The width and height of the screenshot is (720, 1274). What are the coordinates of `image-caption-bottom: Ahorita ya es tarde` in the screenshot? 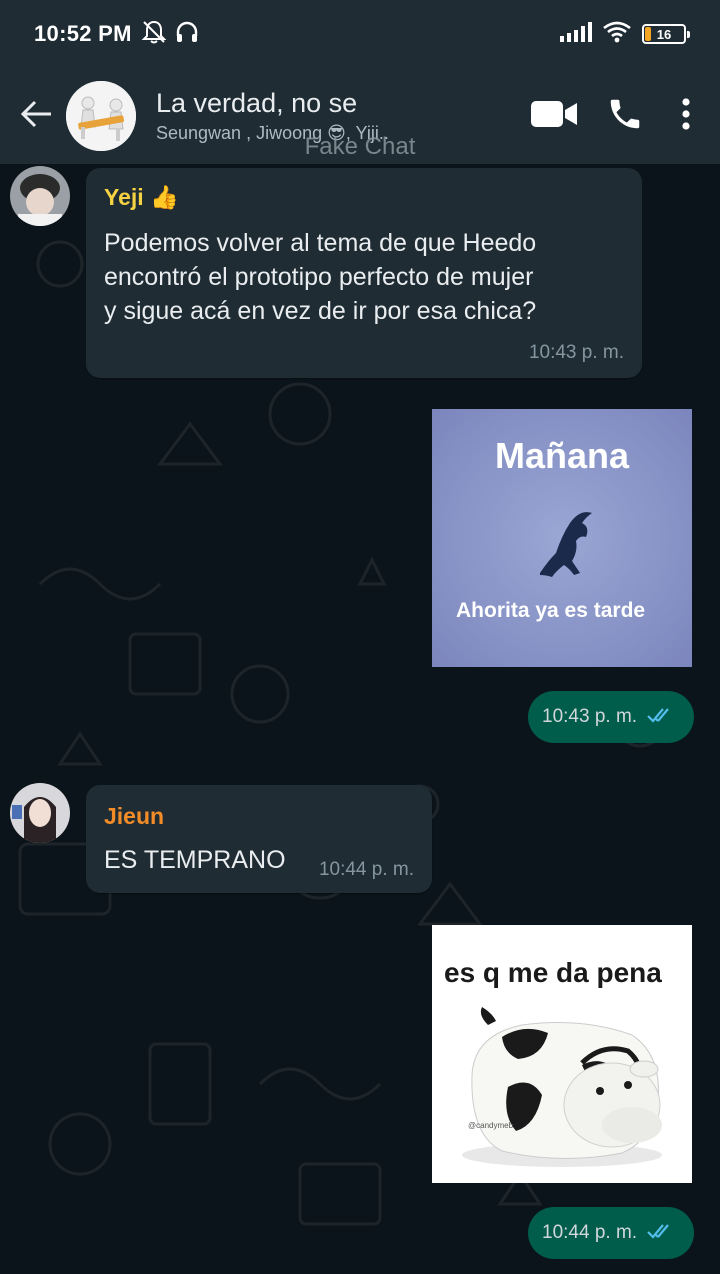 It's located at (551, 610).